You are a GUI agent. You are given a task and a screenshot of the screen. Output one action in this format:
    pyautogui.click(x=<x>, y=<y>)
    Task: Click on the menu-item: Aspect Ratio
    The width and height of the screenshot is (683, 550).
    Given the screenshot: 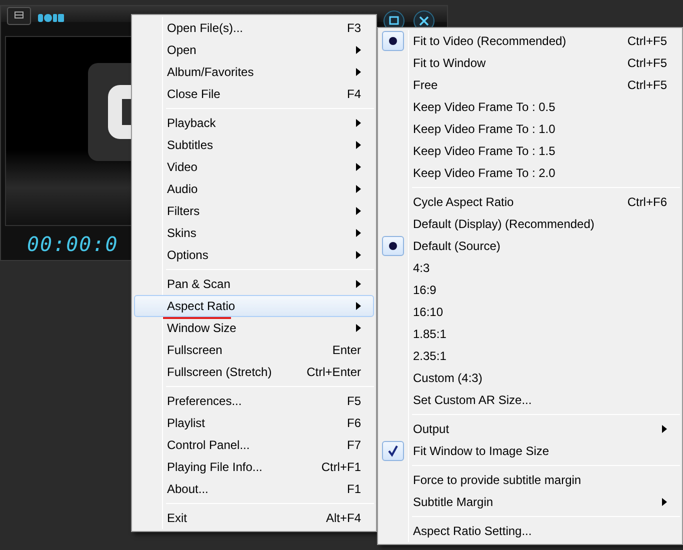 What is the action you would take?
    pyautogui.click(x=254, y=306)
    